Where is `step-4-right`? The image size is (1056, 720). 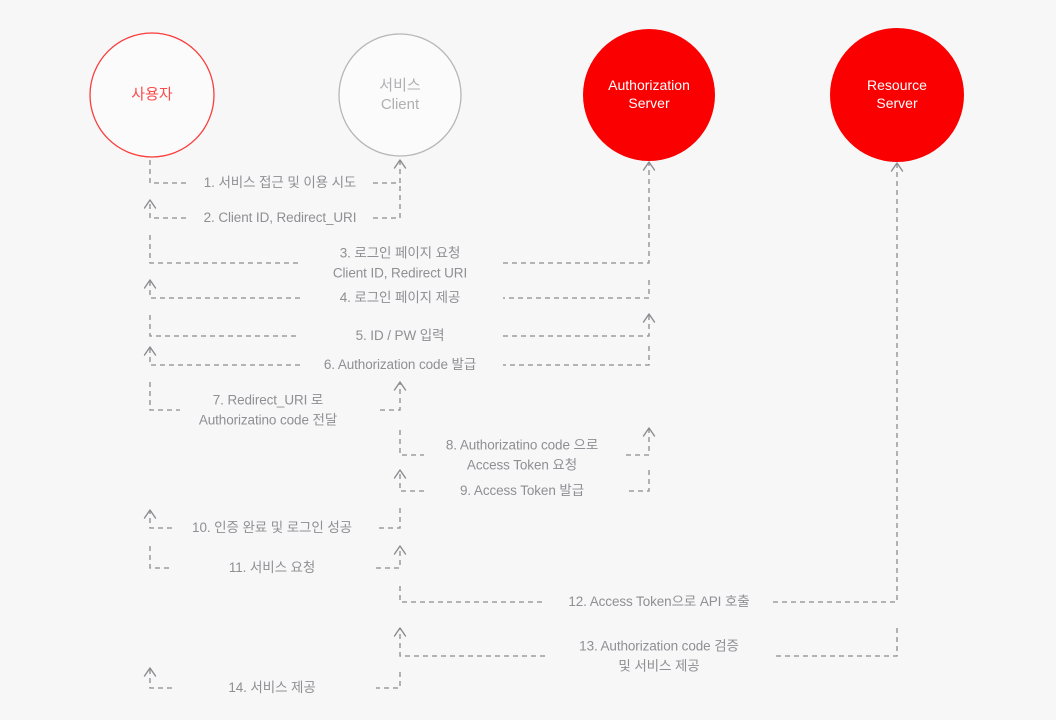 step-4-right is located at coordinates (576, 289).